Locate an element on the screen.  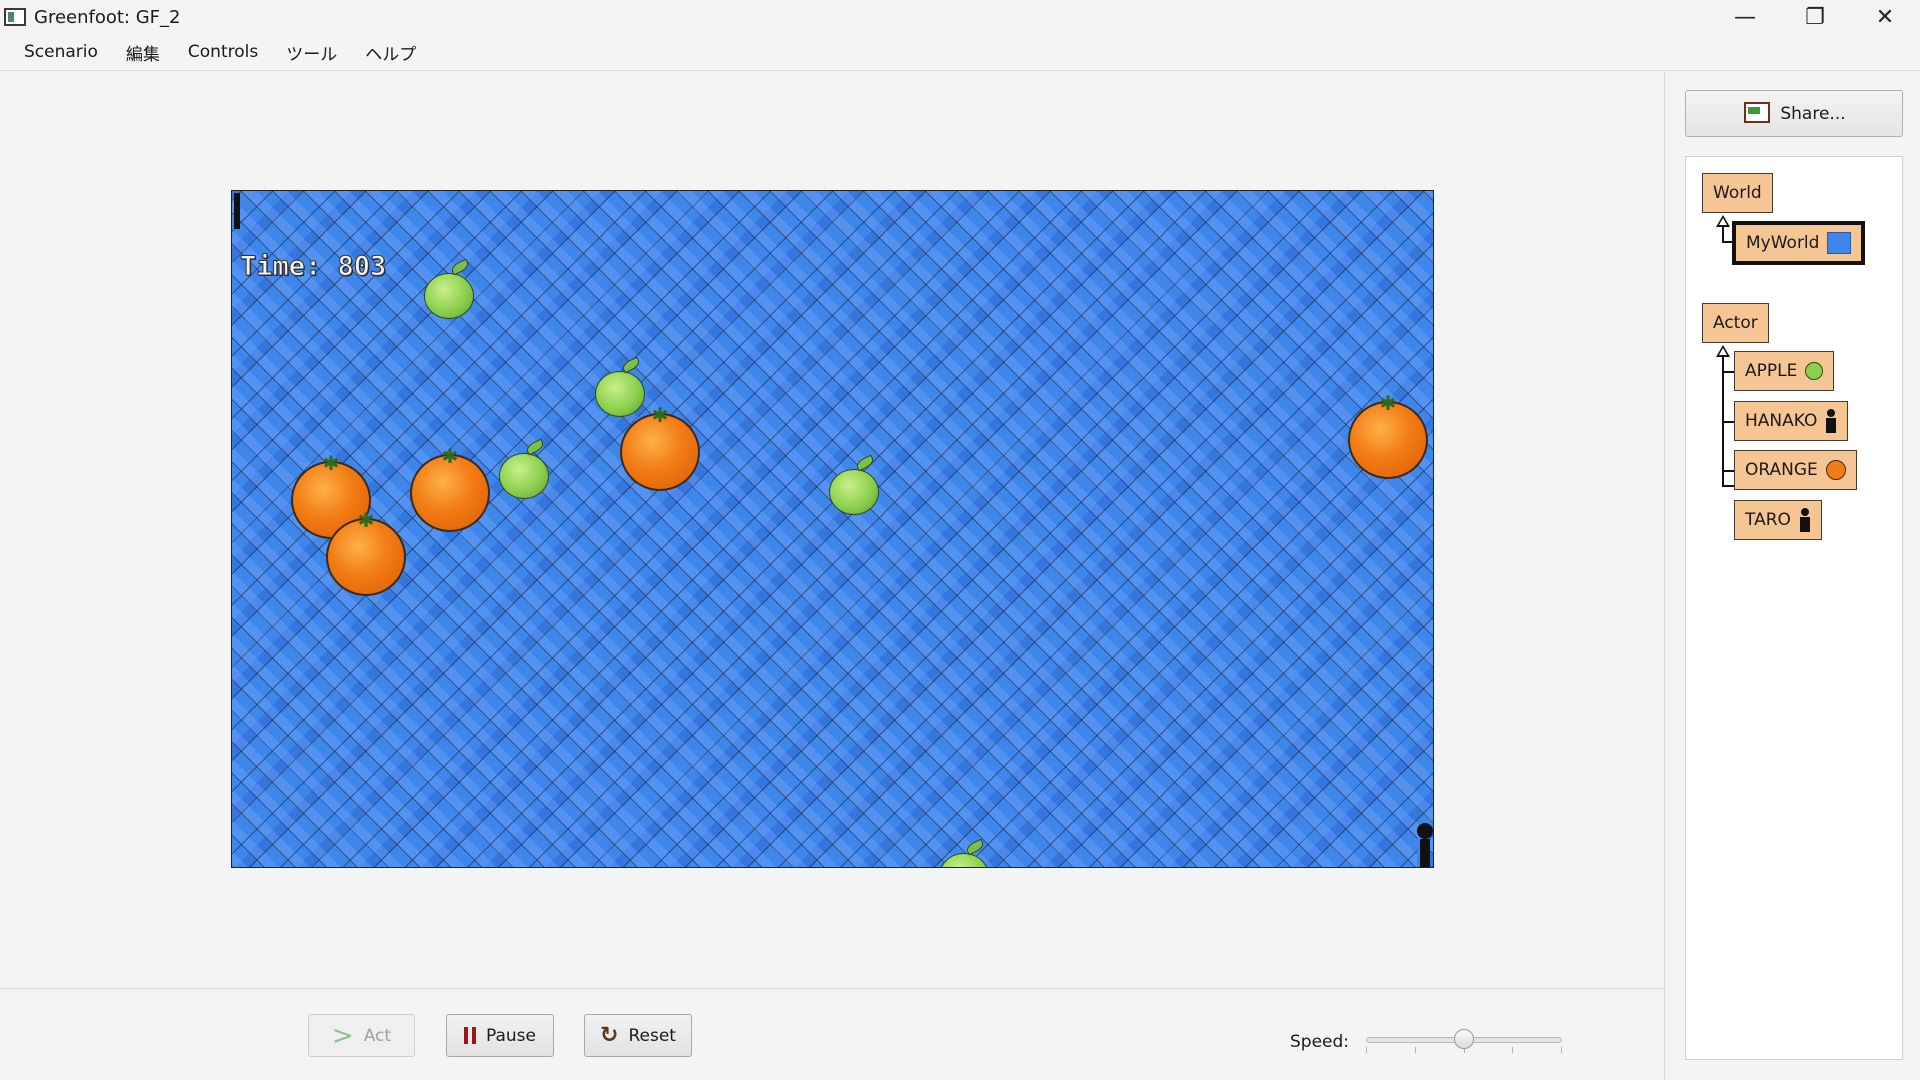
reset-button: ↻ Reset is located at coordinates (638, 1035).